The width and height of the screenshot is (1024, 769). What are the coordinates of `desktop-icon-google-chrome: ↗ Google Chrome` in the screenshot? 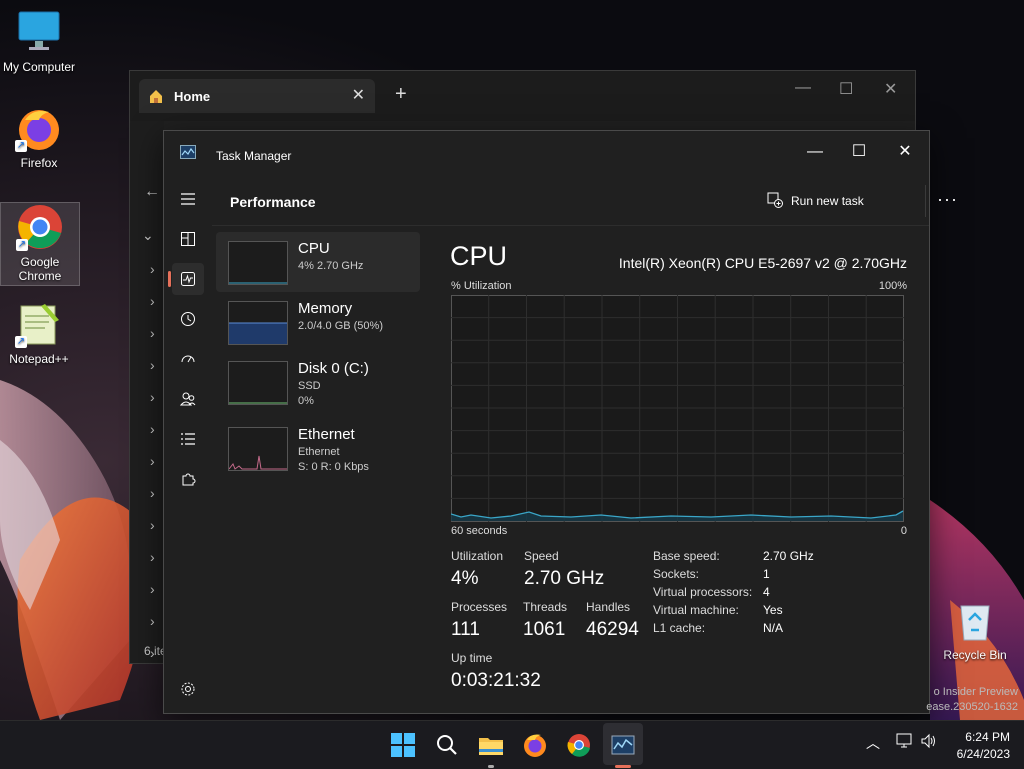 It's located at (40, 244).